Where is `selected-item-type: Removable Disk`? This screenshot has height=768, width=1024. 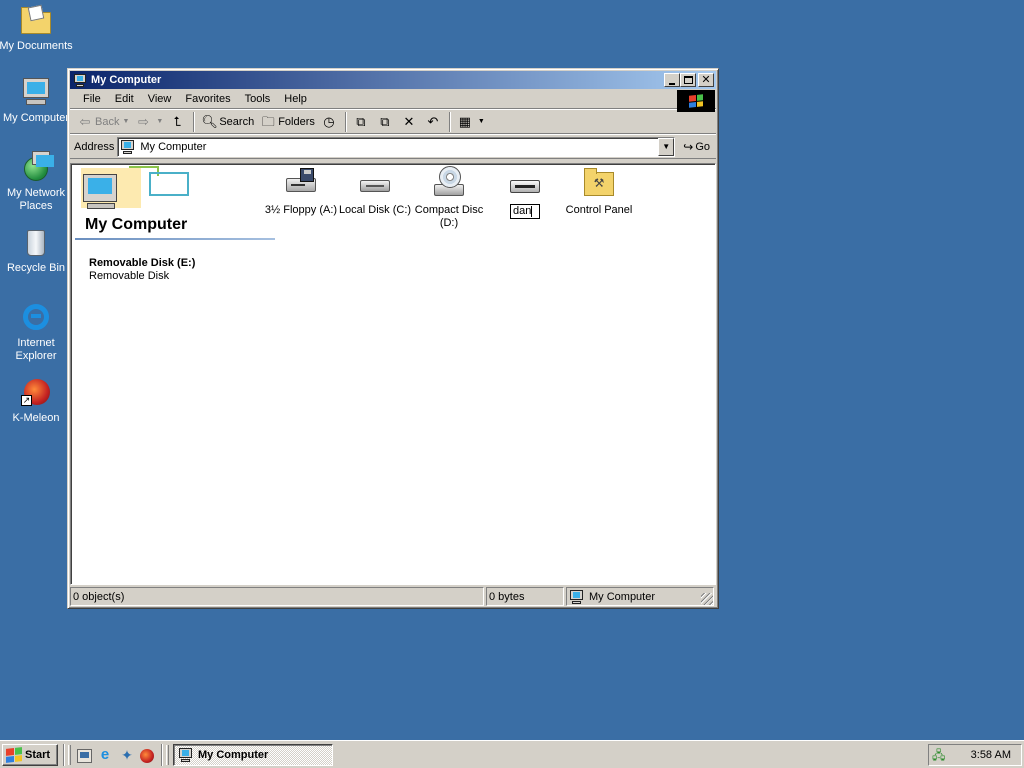 selected-item-type: Removable Disk is located at coordinates (129, 276).